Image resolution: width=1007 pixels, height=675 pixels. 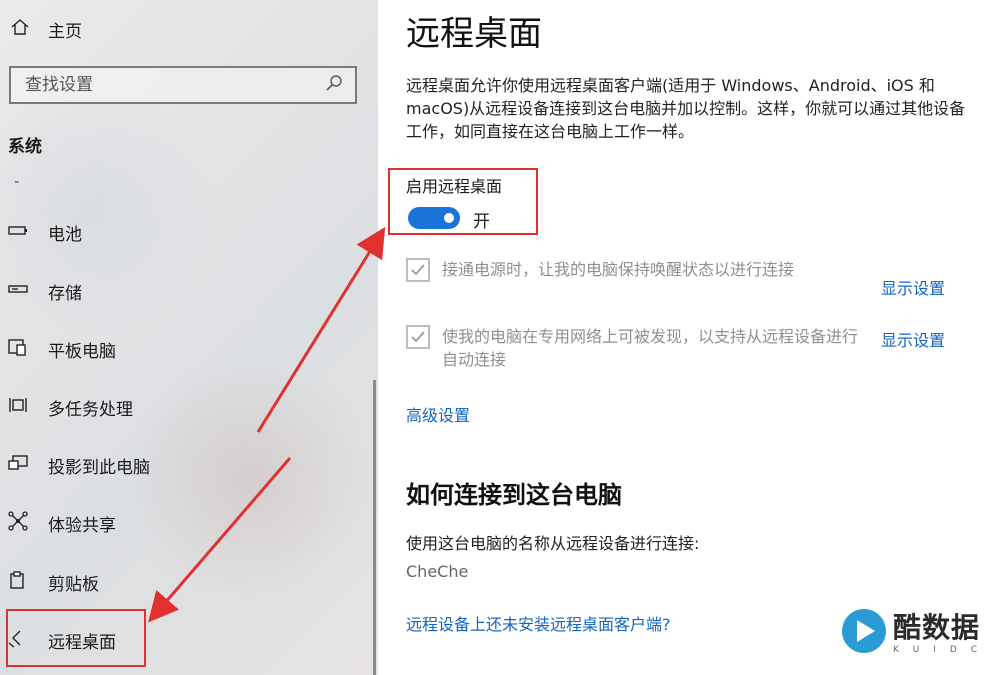 What do you see at coordinates (913, 287) in the screenshot?
I see `show-power-settings-link: 显示设置` at bounding box center [913, 287].